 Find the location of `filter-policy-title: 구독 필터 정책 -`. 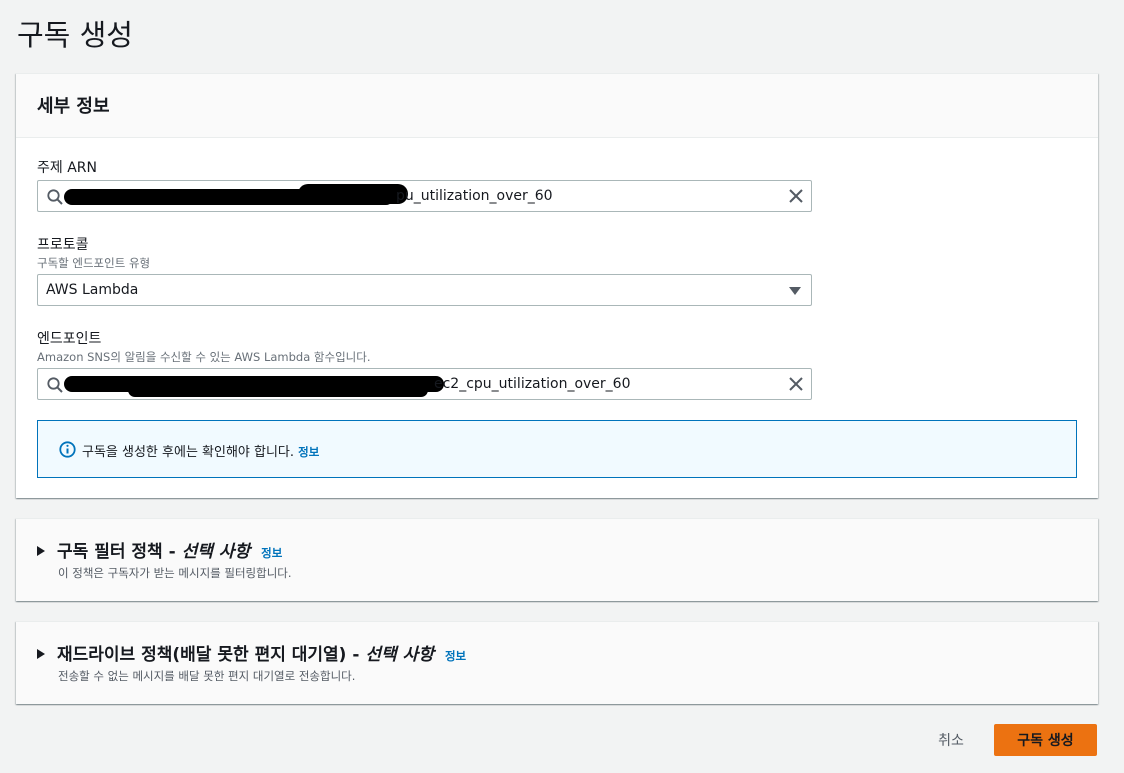

filter-policy-title: 구독 필터 정책 - is located at coordinates (119, 552).